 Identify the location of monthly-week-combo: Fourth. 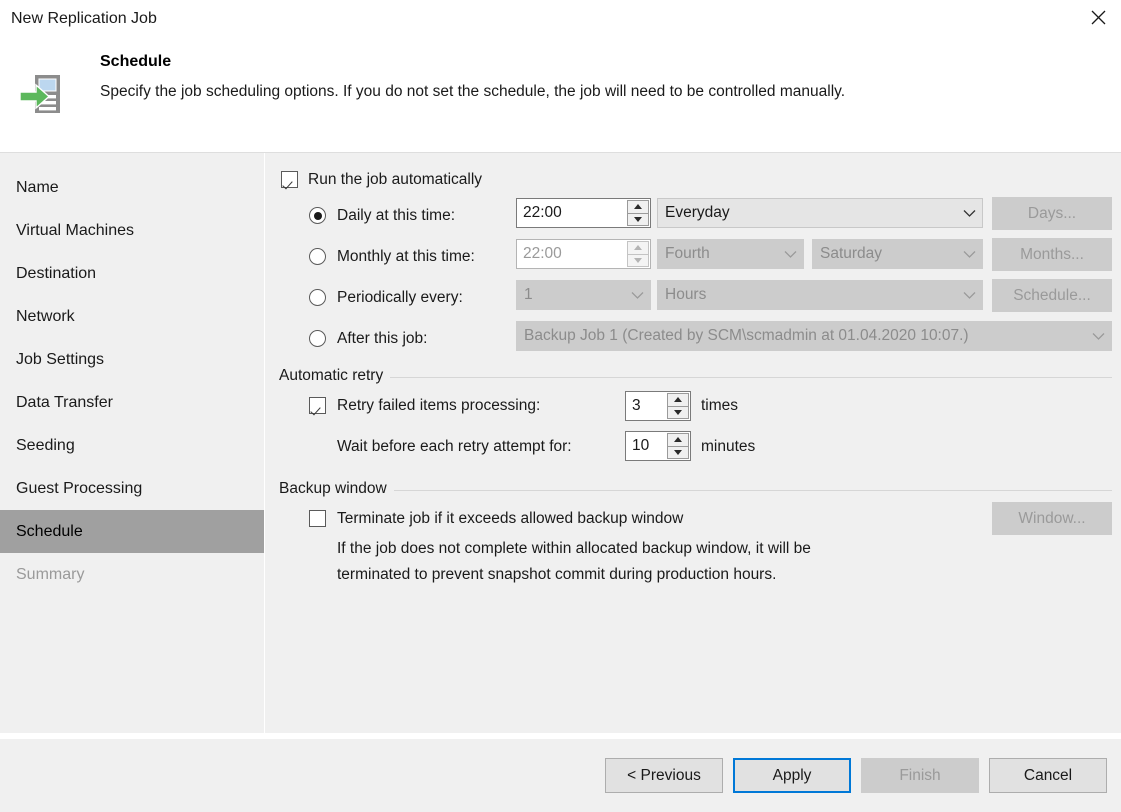
(730, 254).